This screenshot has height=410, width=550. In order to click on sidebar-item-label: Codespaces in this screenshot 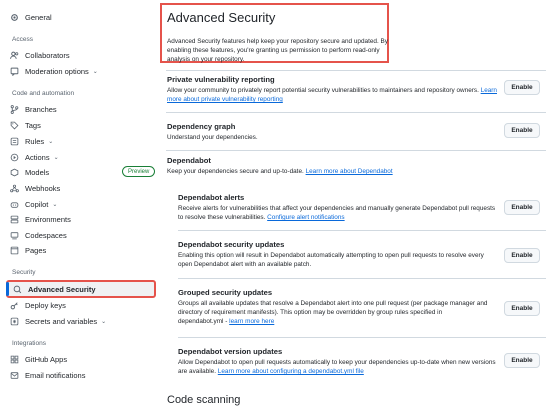, I will do `click(46, 235)`.